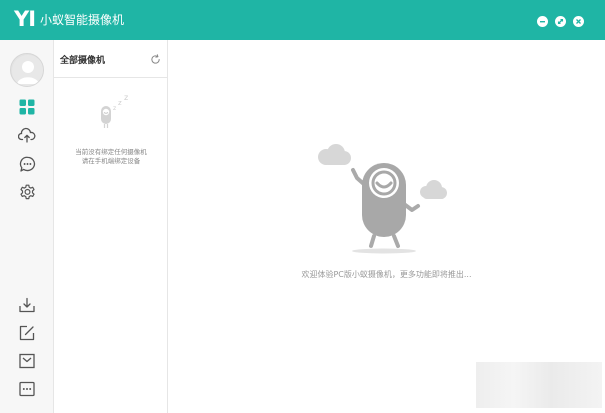  Describe the element at coordinates (382, 199) in the screenshot. I see `yi-mascot-illustration` at that location.